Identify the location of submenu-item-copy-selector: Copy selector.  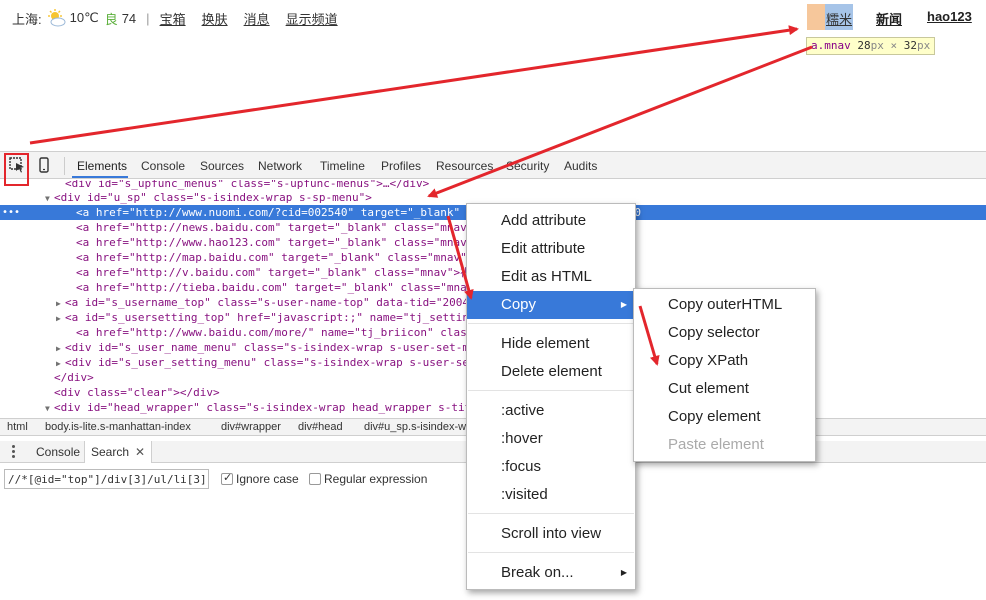
(724, 333).